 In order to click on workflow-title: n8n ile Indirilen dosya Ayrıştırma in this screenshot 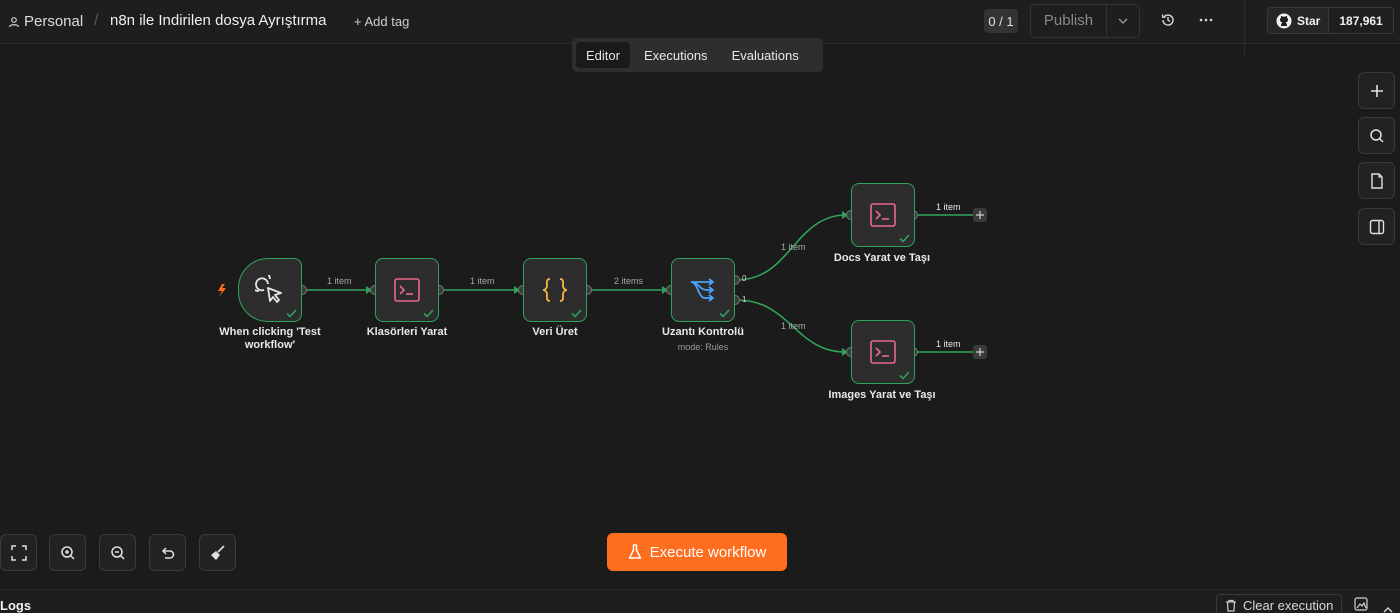, I will do `click(218, 20)`.